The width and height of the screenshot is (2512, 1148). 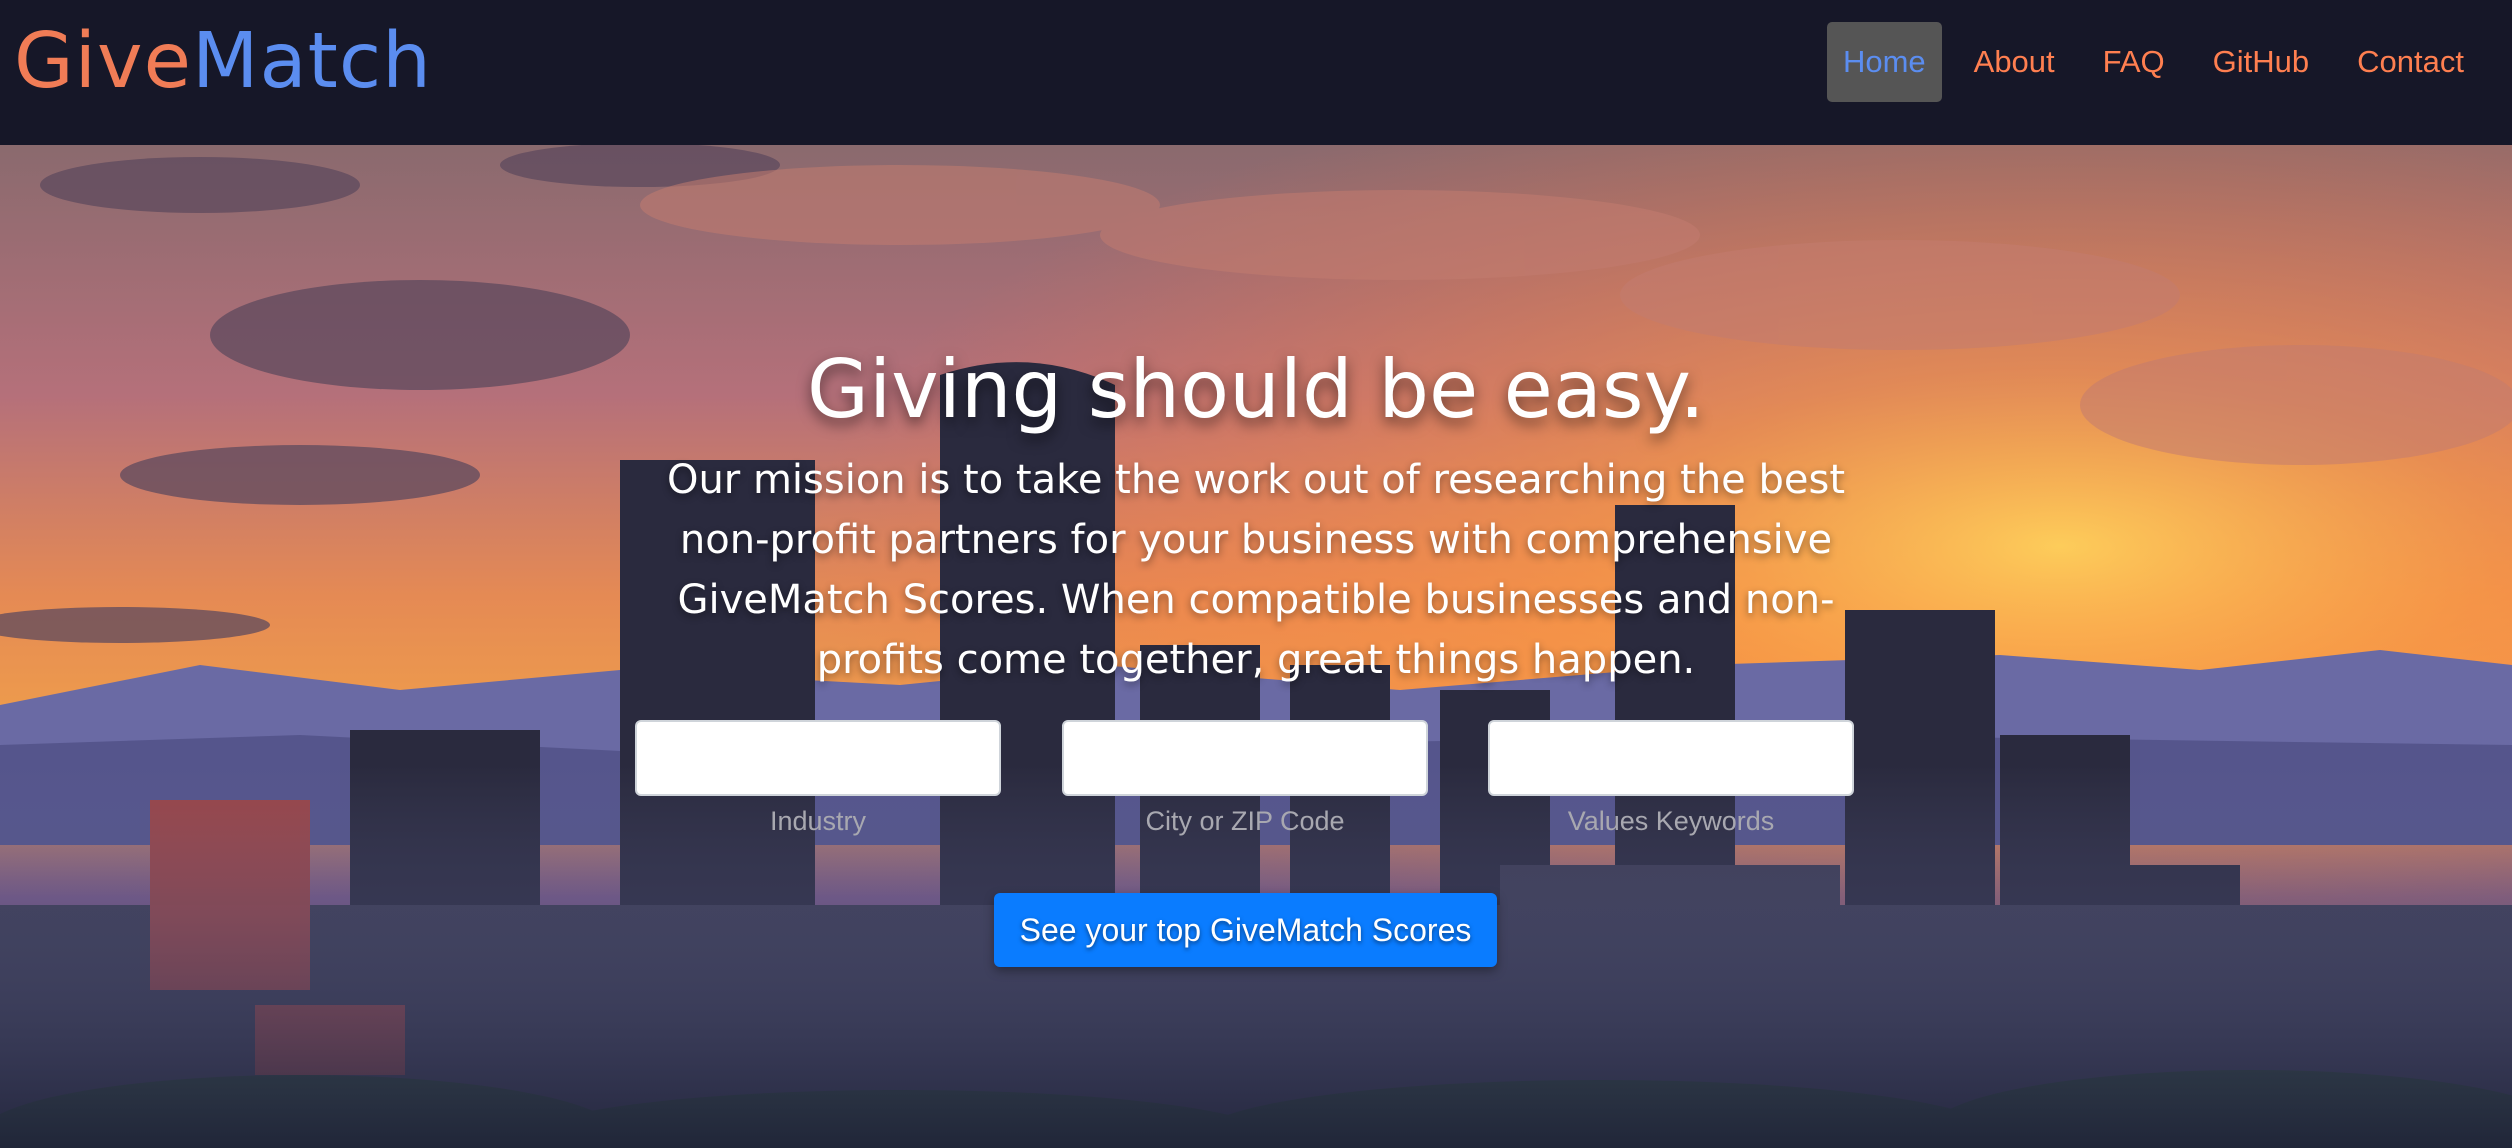 I want to click on values-field-group: Values Keywords, so click(x=1671, y=778).